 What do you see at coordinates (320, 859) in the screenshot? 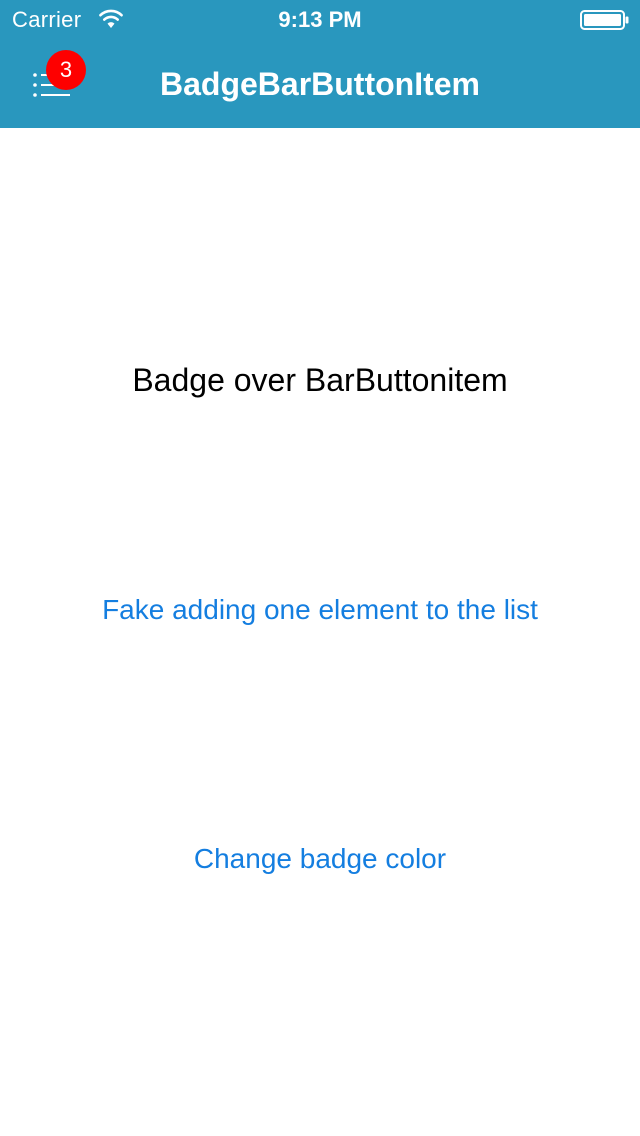
I see `change-badge-color-button: Change badge color` at bounding box center [320, 859].